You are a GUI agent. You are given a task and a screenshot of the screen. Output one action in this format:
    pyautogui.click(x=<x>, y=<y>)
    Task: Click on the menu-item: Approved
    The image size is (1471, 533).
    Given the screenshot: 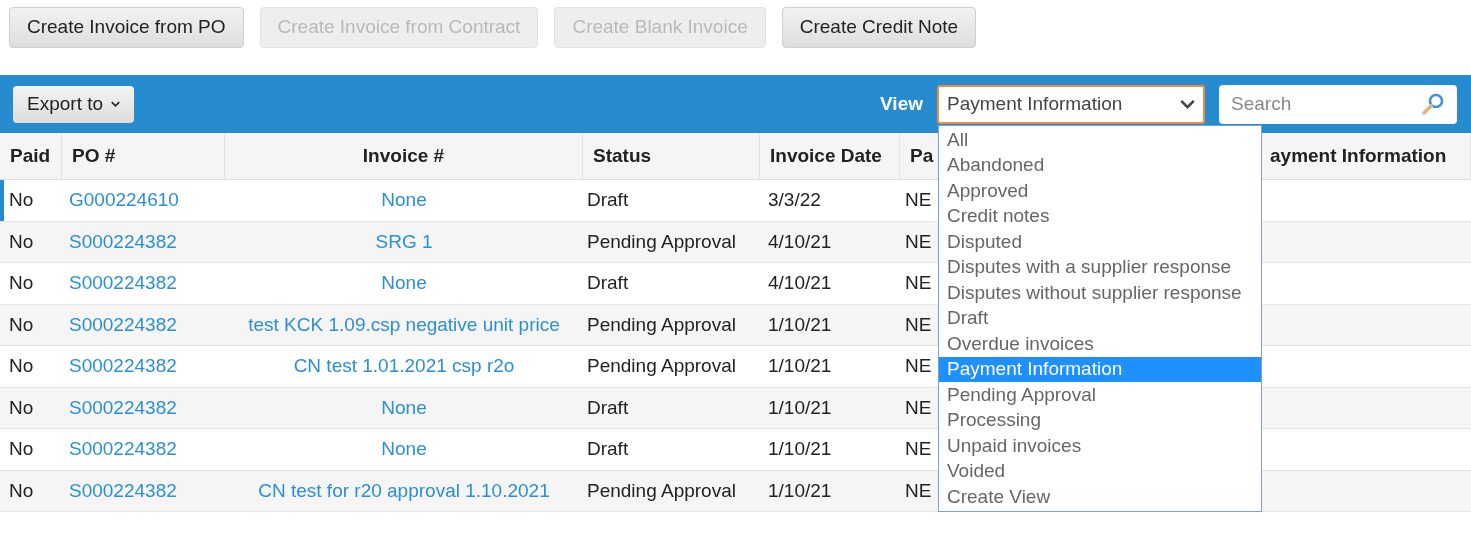 What is the action you would take?
    pyautogui.click(x=1100, y=191)
    